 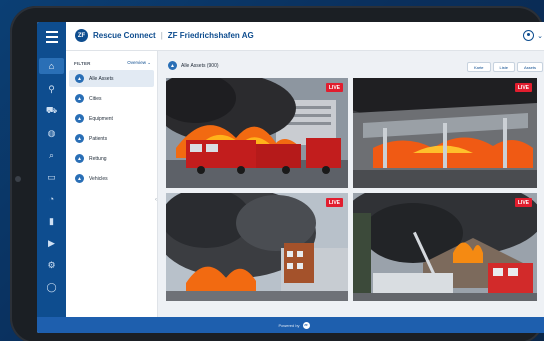 I want to click on filter-item-vehicles: ▲ Vehicles, so click(x=111, y=178).